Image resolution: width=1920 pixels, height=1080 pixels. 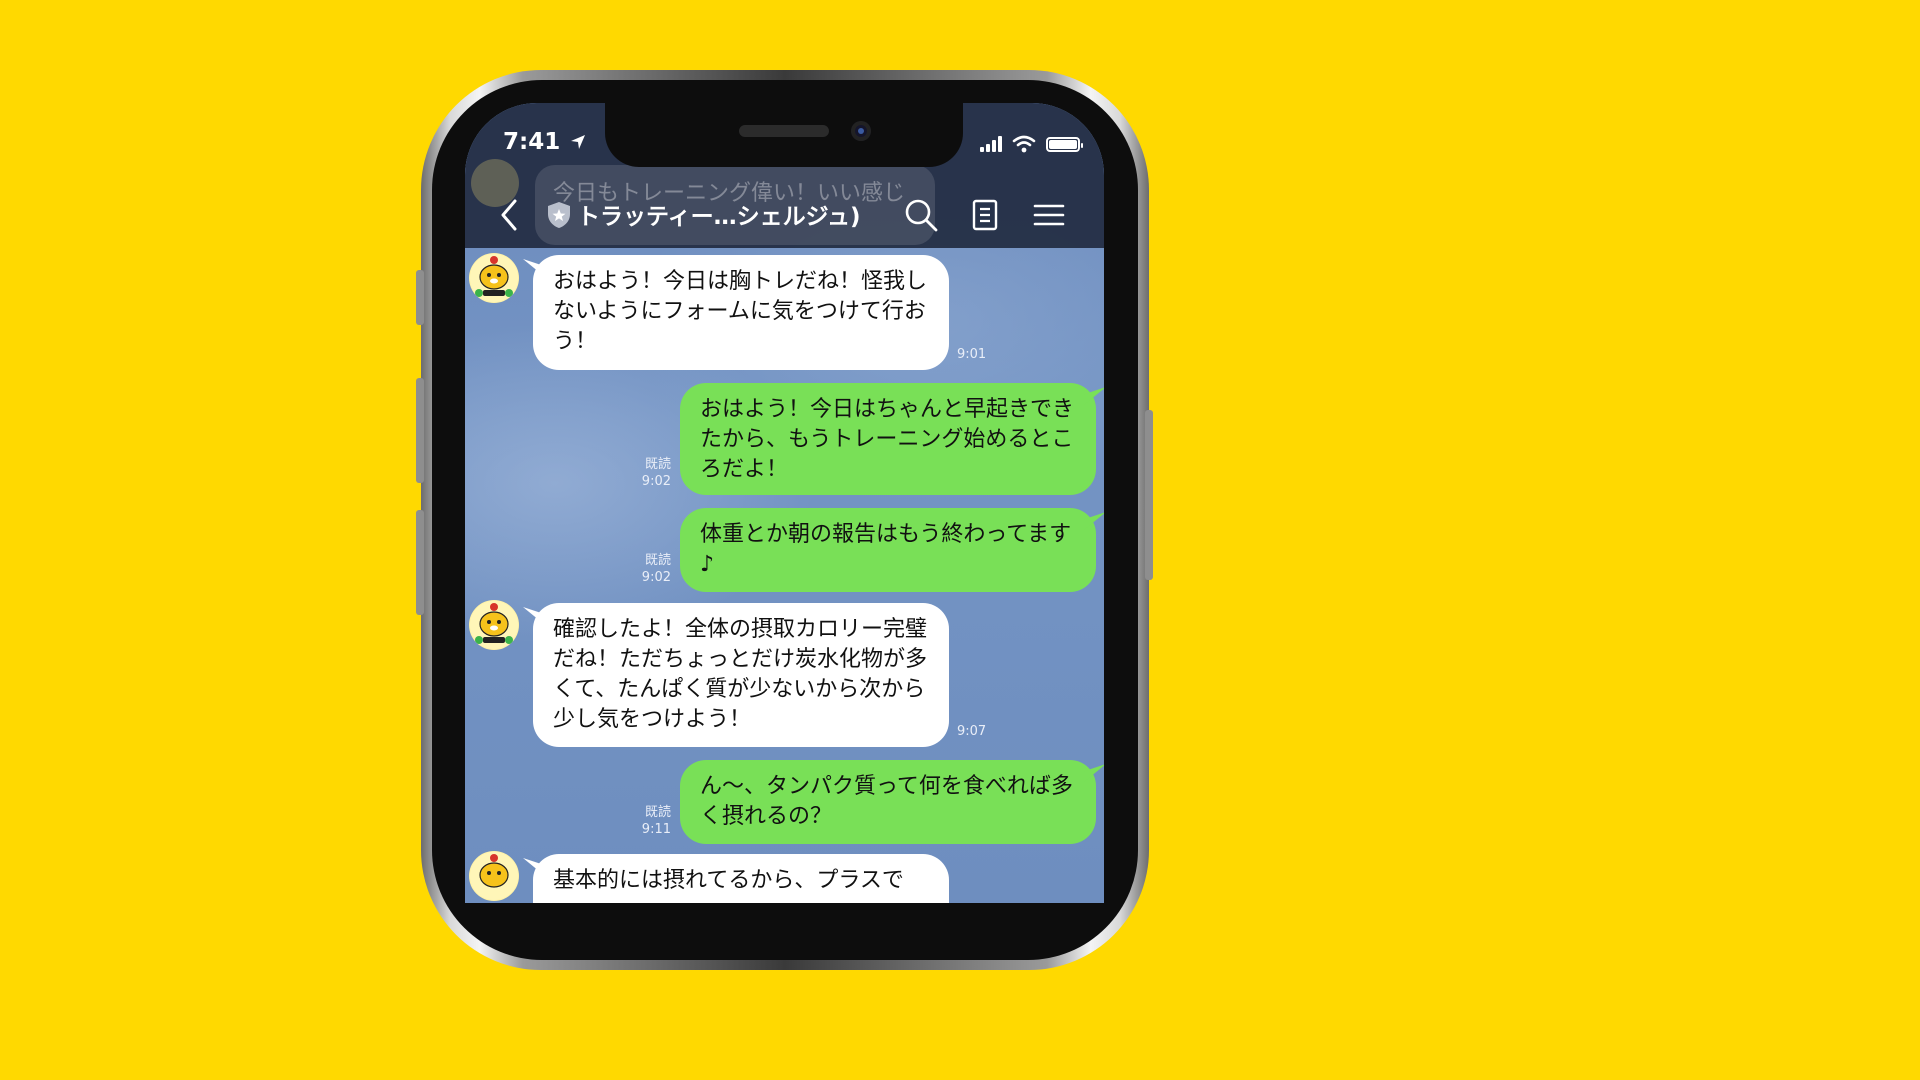 I want to click on message-meta: 9:01, so click(x=971, y=354).